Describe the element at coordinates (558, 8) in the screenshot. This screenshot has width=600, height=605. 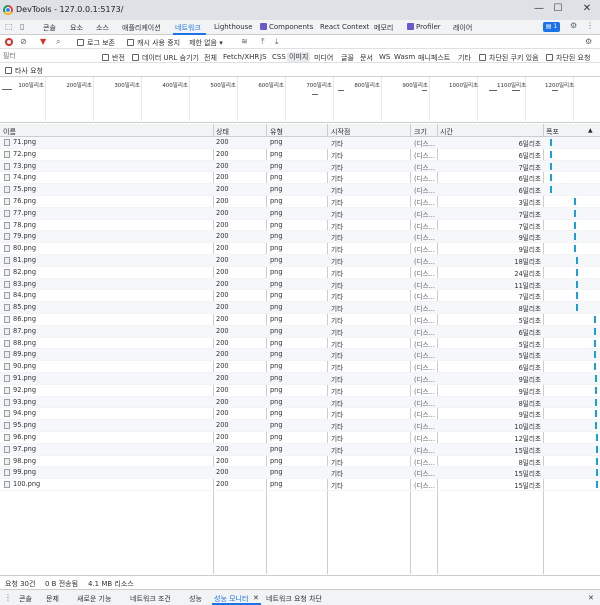
I see `maximize-icon: ☐` at that location.